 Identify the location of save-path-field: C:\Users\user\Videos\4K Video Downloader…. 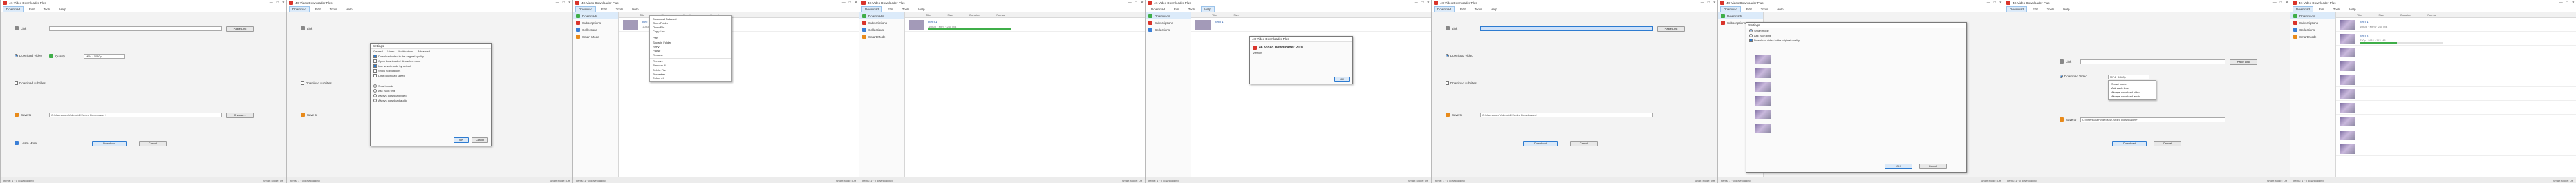
(2152, 119).